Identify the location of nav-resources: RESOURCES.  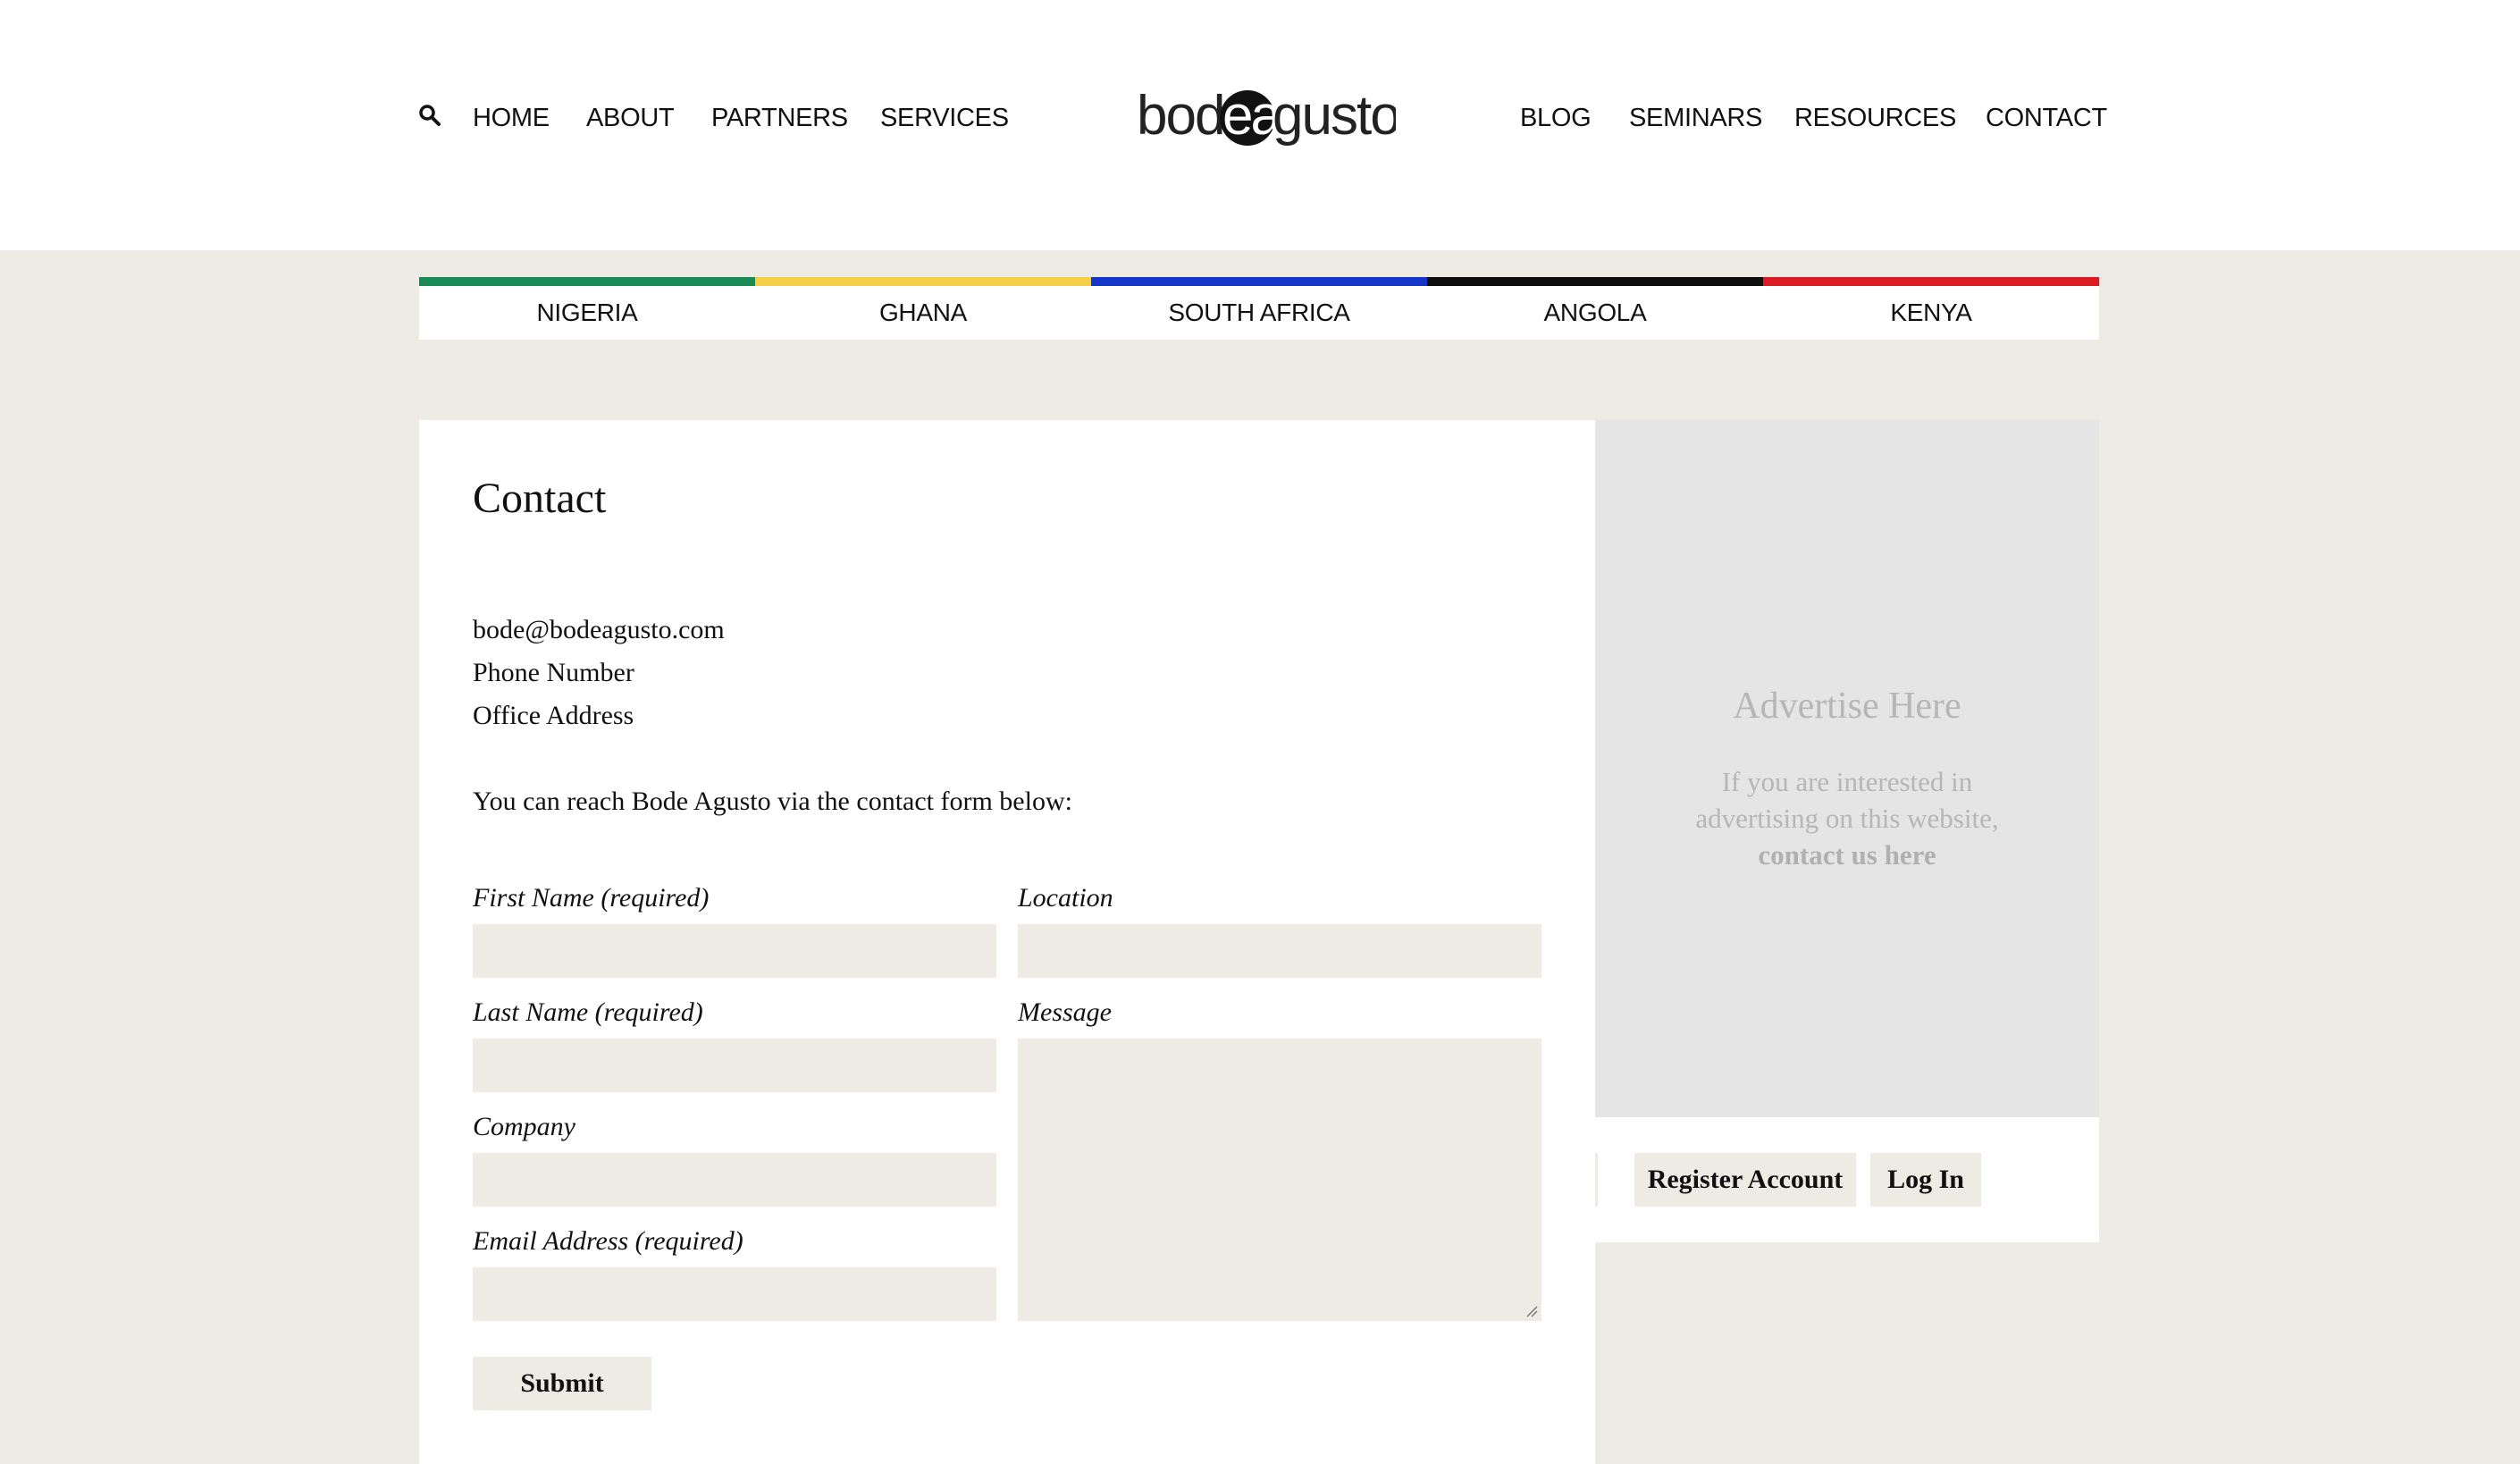
(1875, 118).